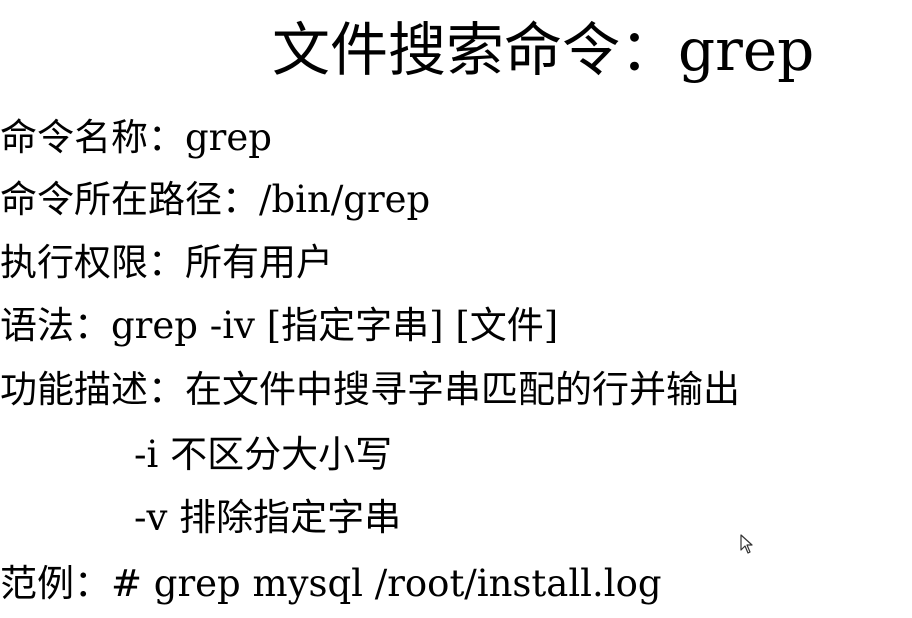 Image resolution: width=912 pixels, height=618 pixels. Describe the element at coordinates (746, 544) in the screenshot. I see `mouse-pointer-icon` at that location.